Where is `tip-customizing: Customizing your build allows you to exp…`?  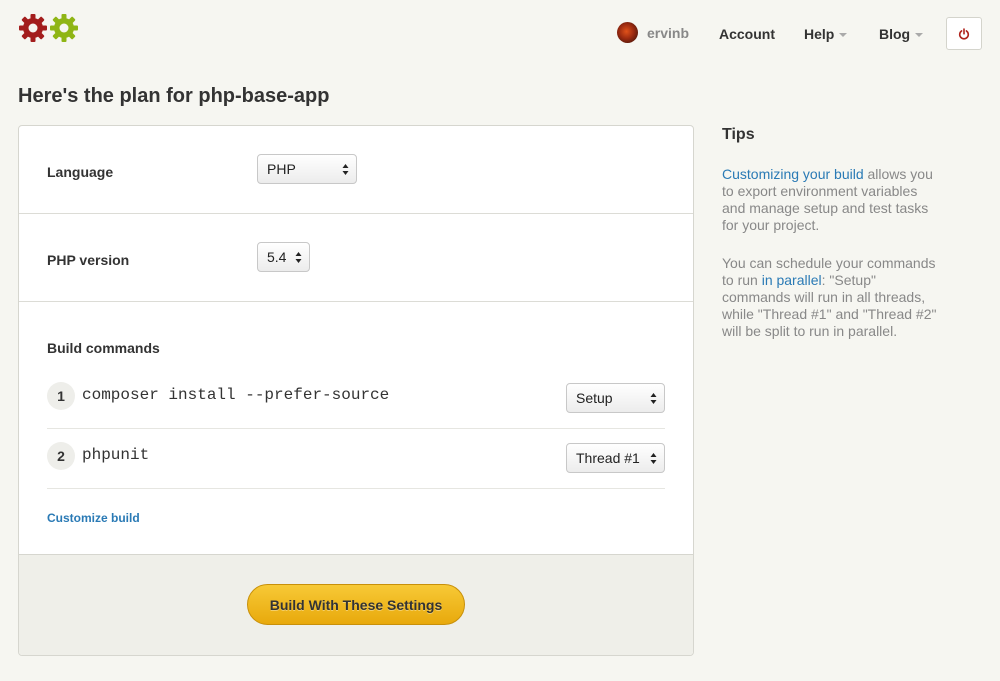
tip-customizing: Customizing your build allows you to exp… is located at coordinates (829, 200).